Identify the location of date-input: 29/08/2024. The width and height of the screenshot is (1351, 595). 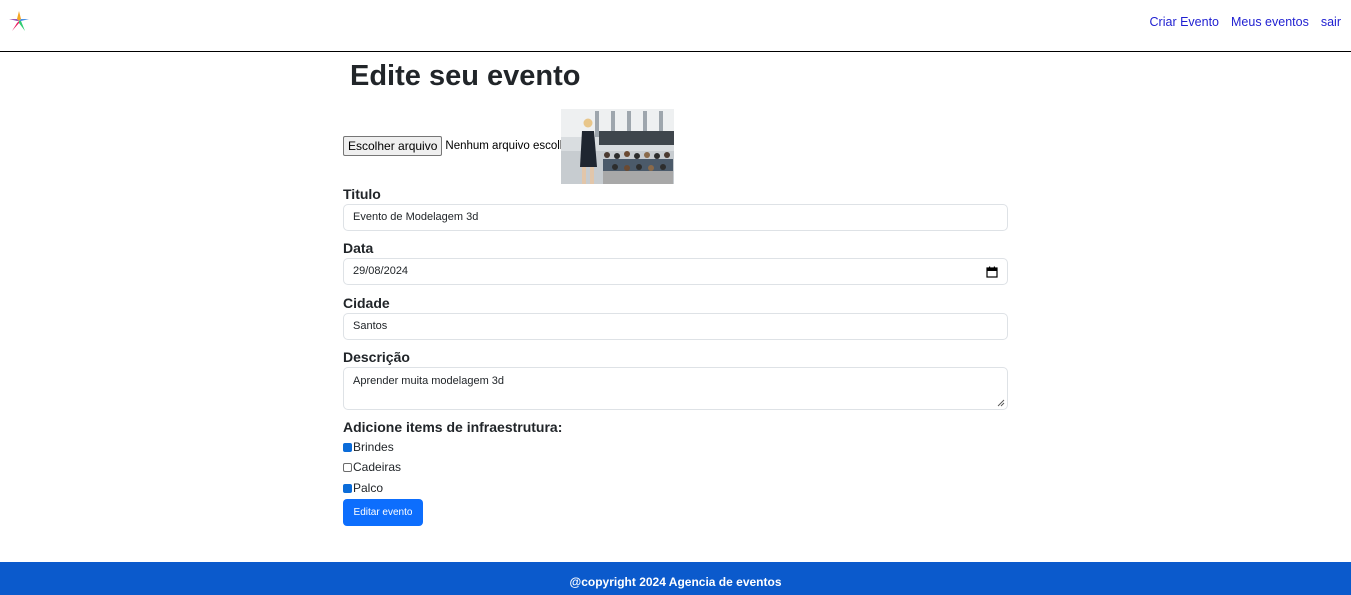
(675, 271).